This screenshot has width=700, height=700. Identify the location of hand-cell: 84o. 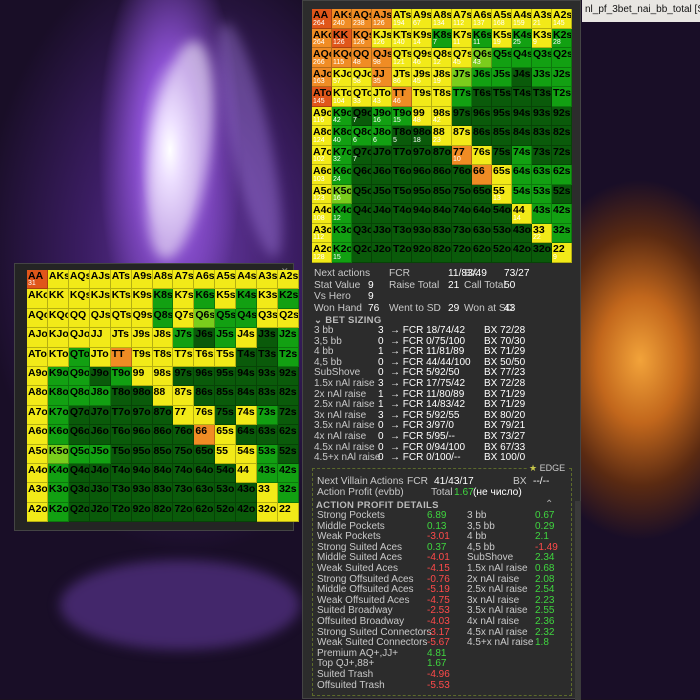
(442, 214).